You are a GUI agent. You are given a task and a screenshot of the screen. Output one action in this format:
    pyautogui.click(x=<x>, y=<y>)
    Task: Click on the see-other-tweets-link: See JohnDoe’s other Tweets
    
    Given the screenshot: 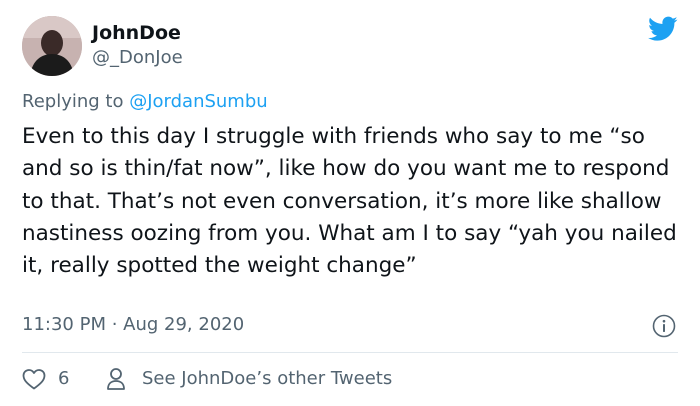 What is the action you would take?
    pyautogui.click(x=267, y=379)
    